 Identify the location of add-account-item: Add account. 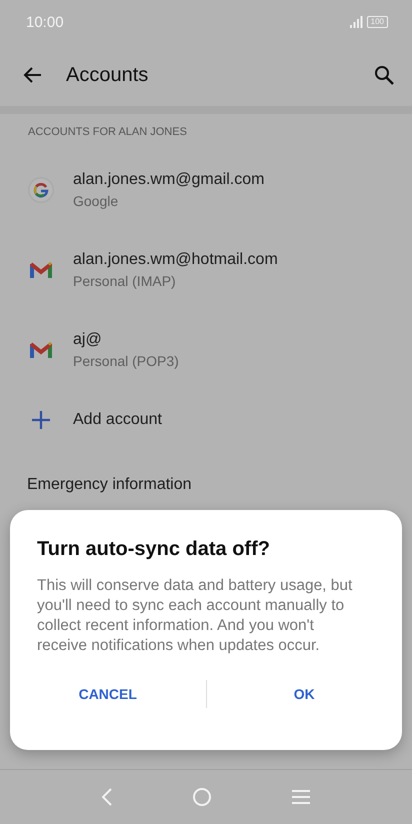
(206, 420).